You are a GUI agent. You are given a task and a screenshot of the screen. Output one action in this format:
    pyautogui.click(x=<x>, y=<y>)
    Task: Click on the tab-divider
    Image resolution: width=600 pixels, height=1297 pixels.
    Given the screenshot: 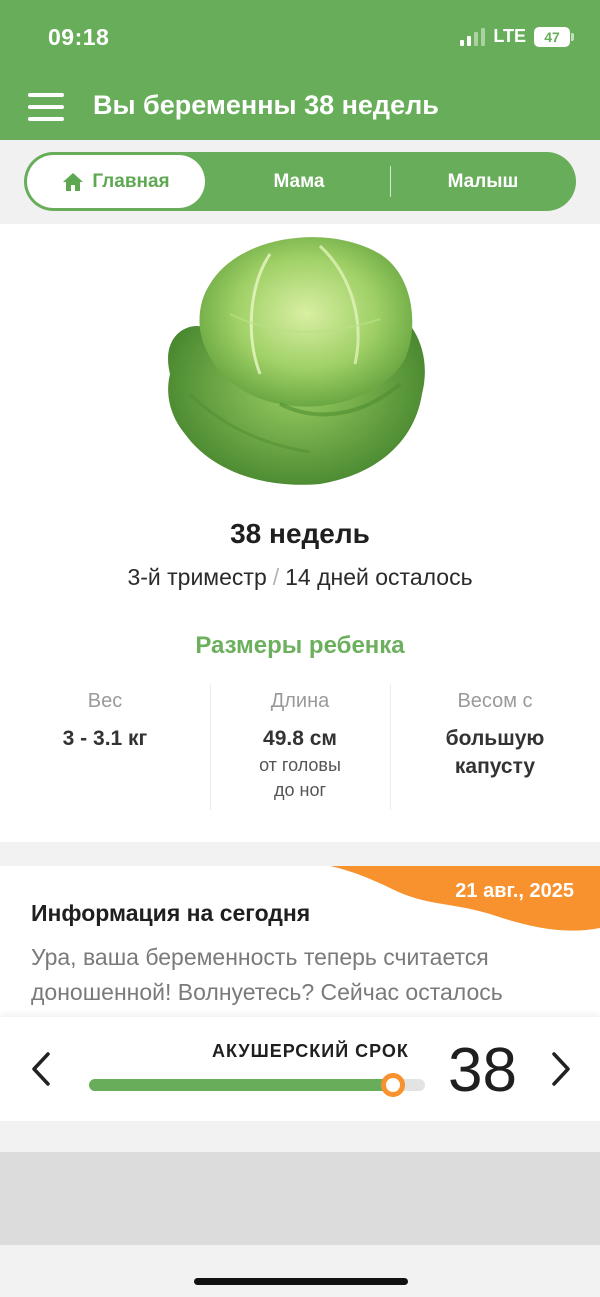 What is the action you would take?
    pyautogui.click(x=390, y=181)
    